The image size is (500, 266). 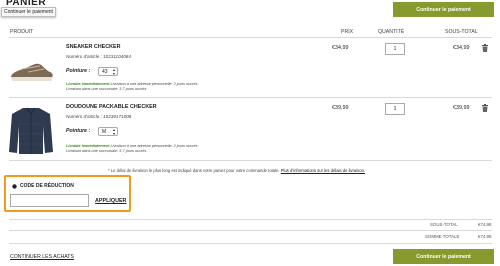 I want to click on size-value: 43, so click(x=105, y=71).